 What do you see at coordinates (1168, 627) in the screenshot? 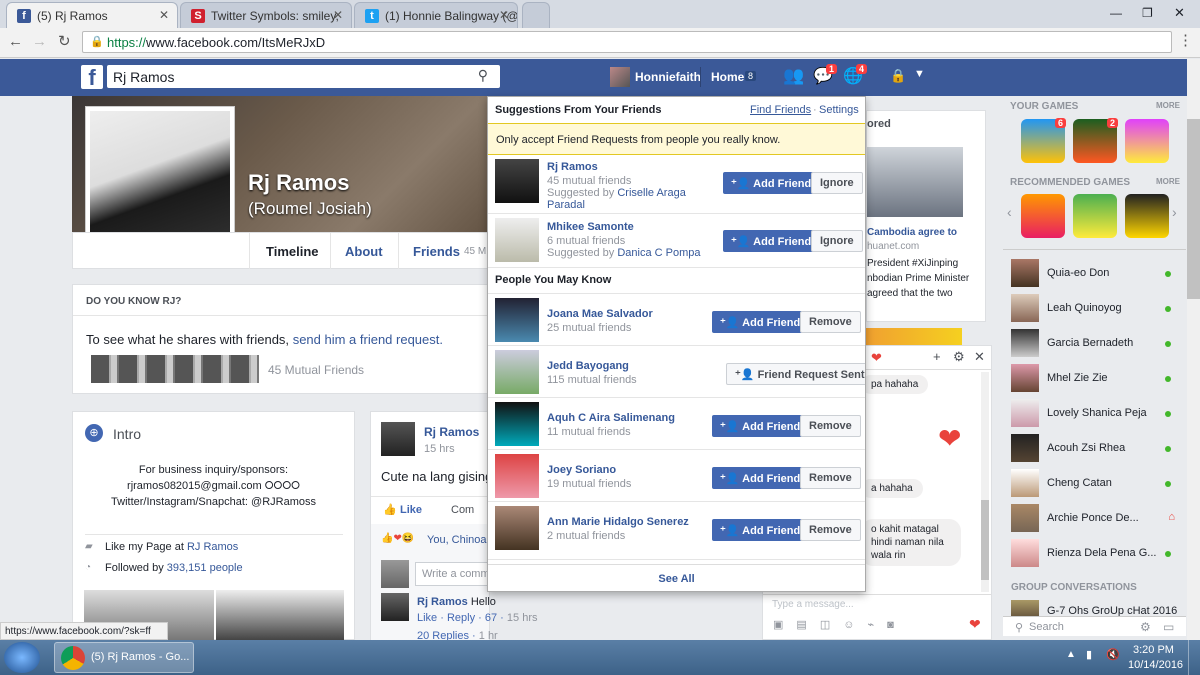
I see `compose-icon: ▭` at bounding box center [1168, 627].